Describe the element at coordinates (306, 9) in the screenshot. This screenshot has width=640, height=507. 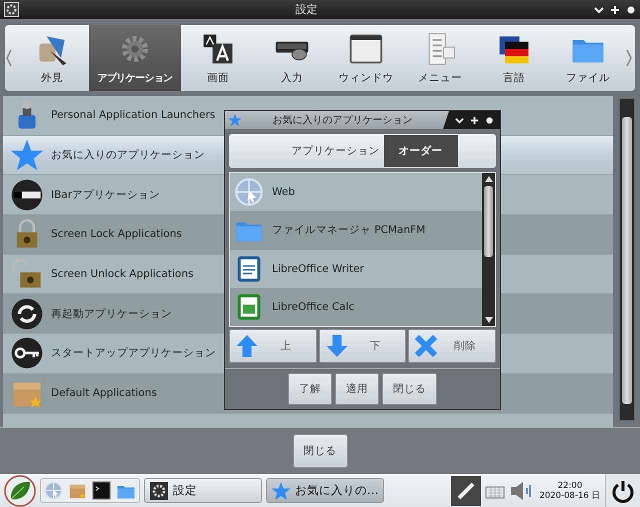
I see `window-title: 設定` at that location.